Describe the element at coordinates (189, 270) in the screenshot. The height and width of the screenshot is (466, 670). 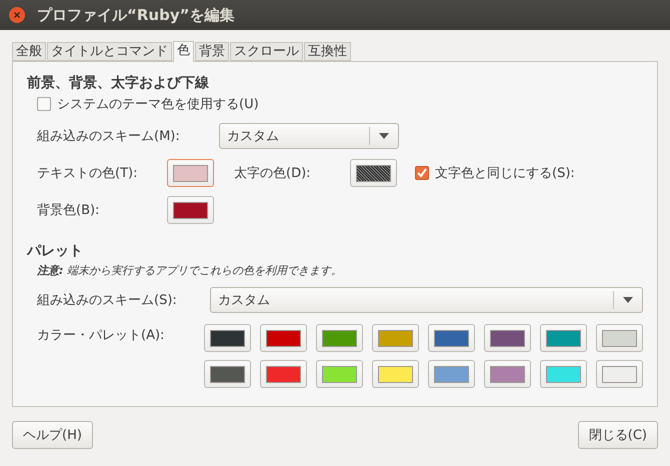
I see `note-text: 注意: 端末から実行するアプリでこれらの色を利用できます。` at that location.